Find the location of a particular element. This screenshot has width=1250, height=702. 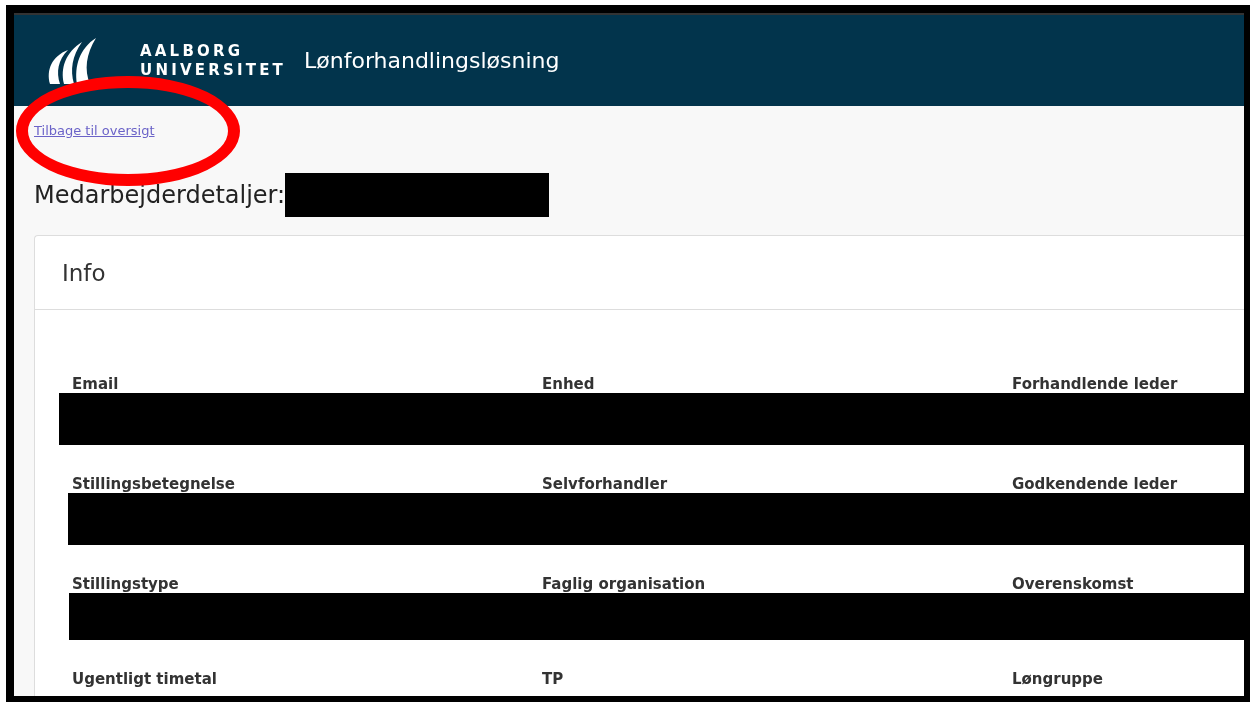

app-title: Lønforhandlingsløsning is located at coordinates (432, 60).